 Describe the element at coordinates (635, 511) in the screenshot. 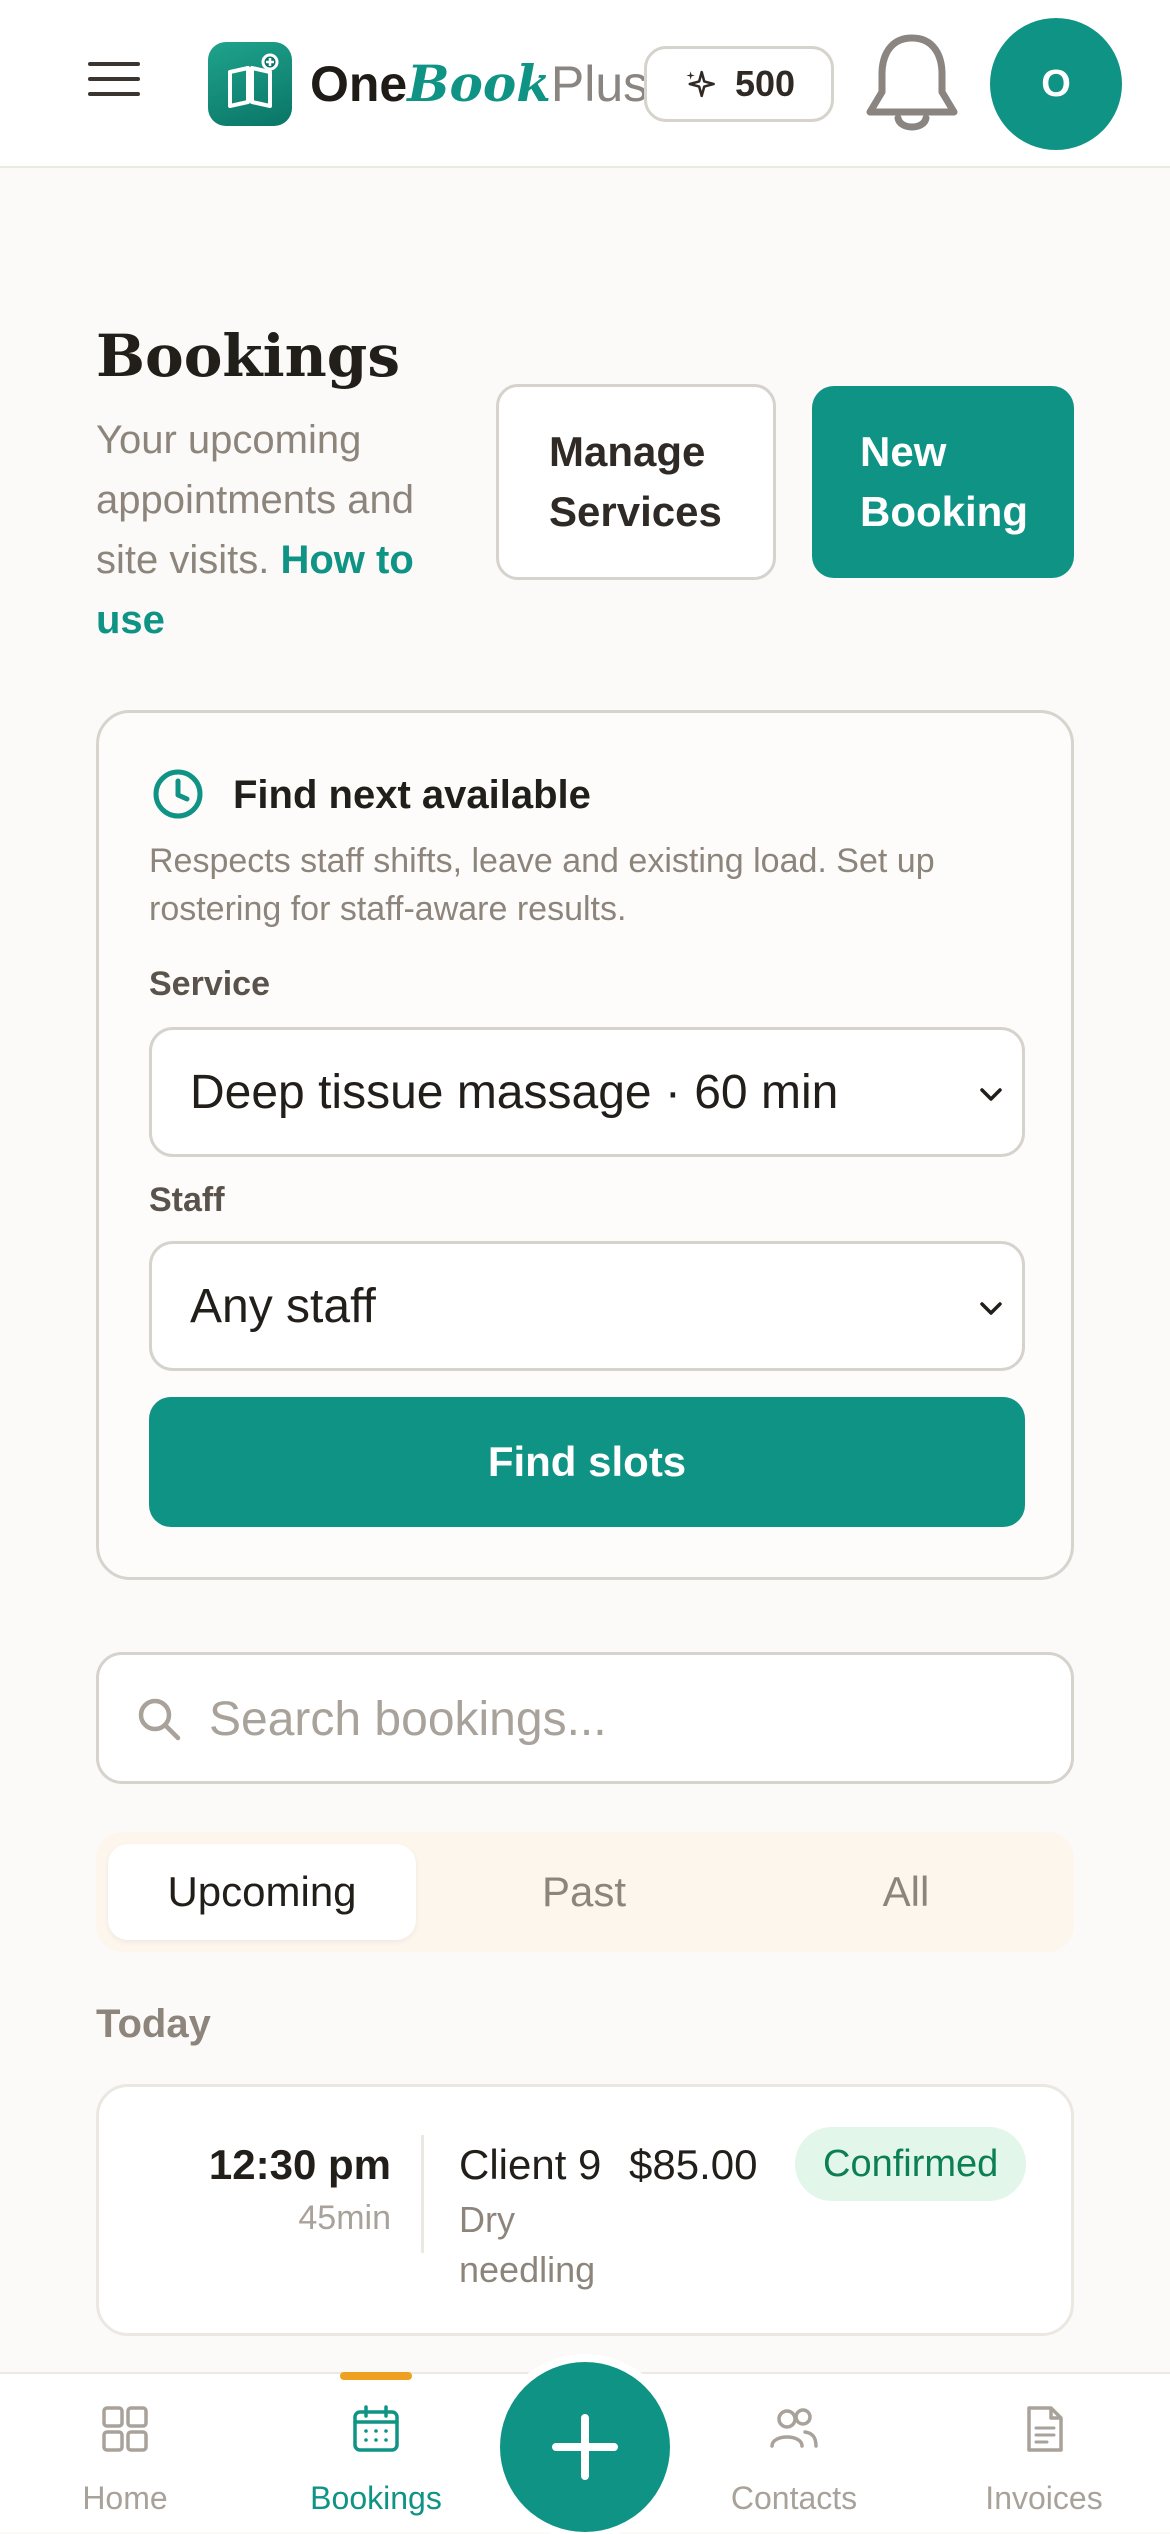

I see `manage-services-line2: Services` at that location.